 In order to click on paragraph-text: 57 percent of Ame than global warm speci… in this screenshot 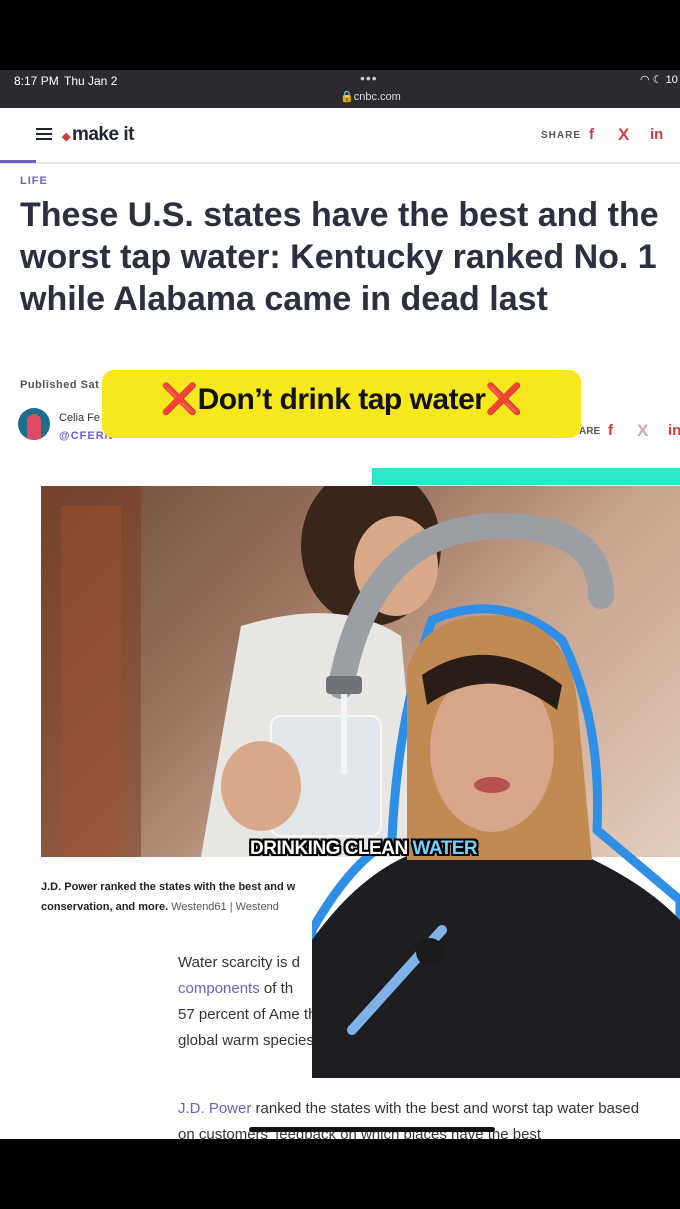, I will do `click(256, 1027)`.